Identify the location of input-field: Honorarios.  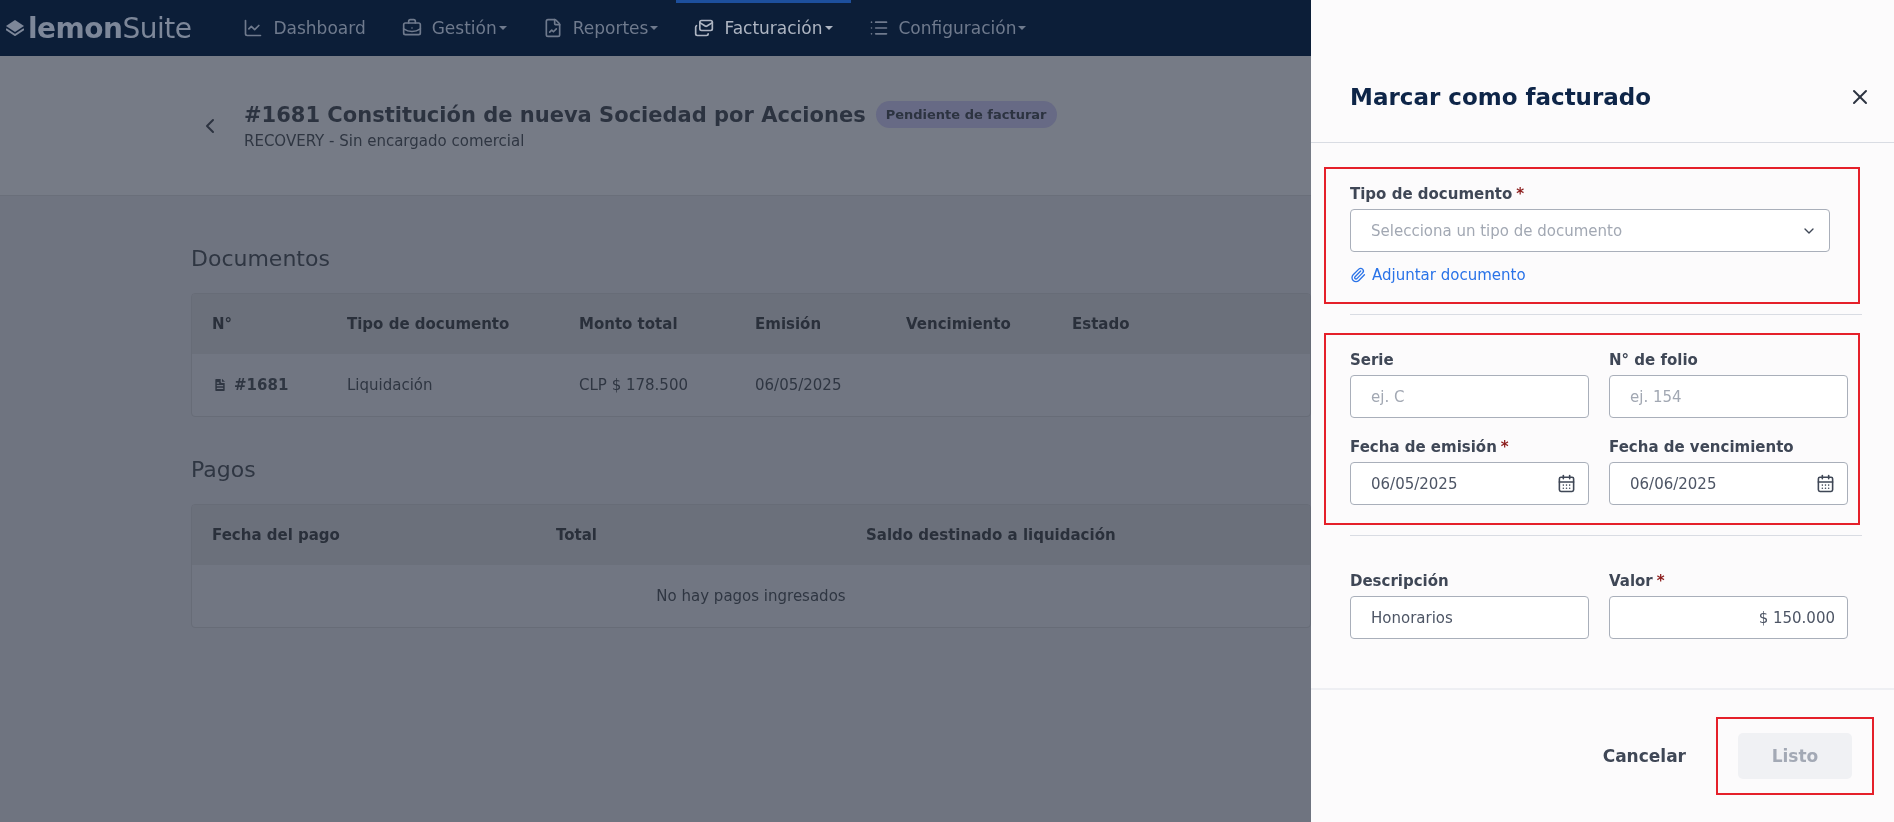
(1469, 617).